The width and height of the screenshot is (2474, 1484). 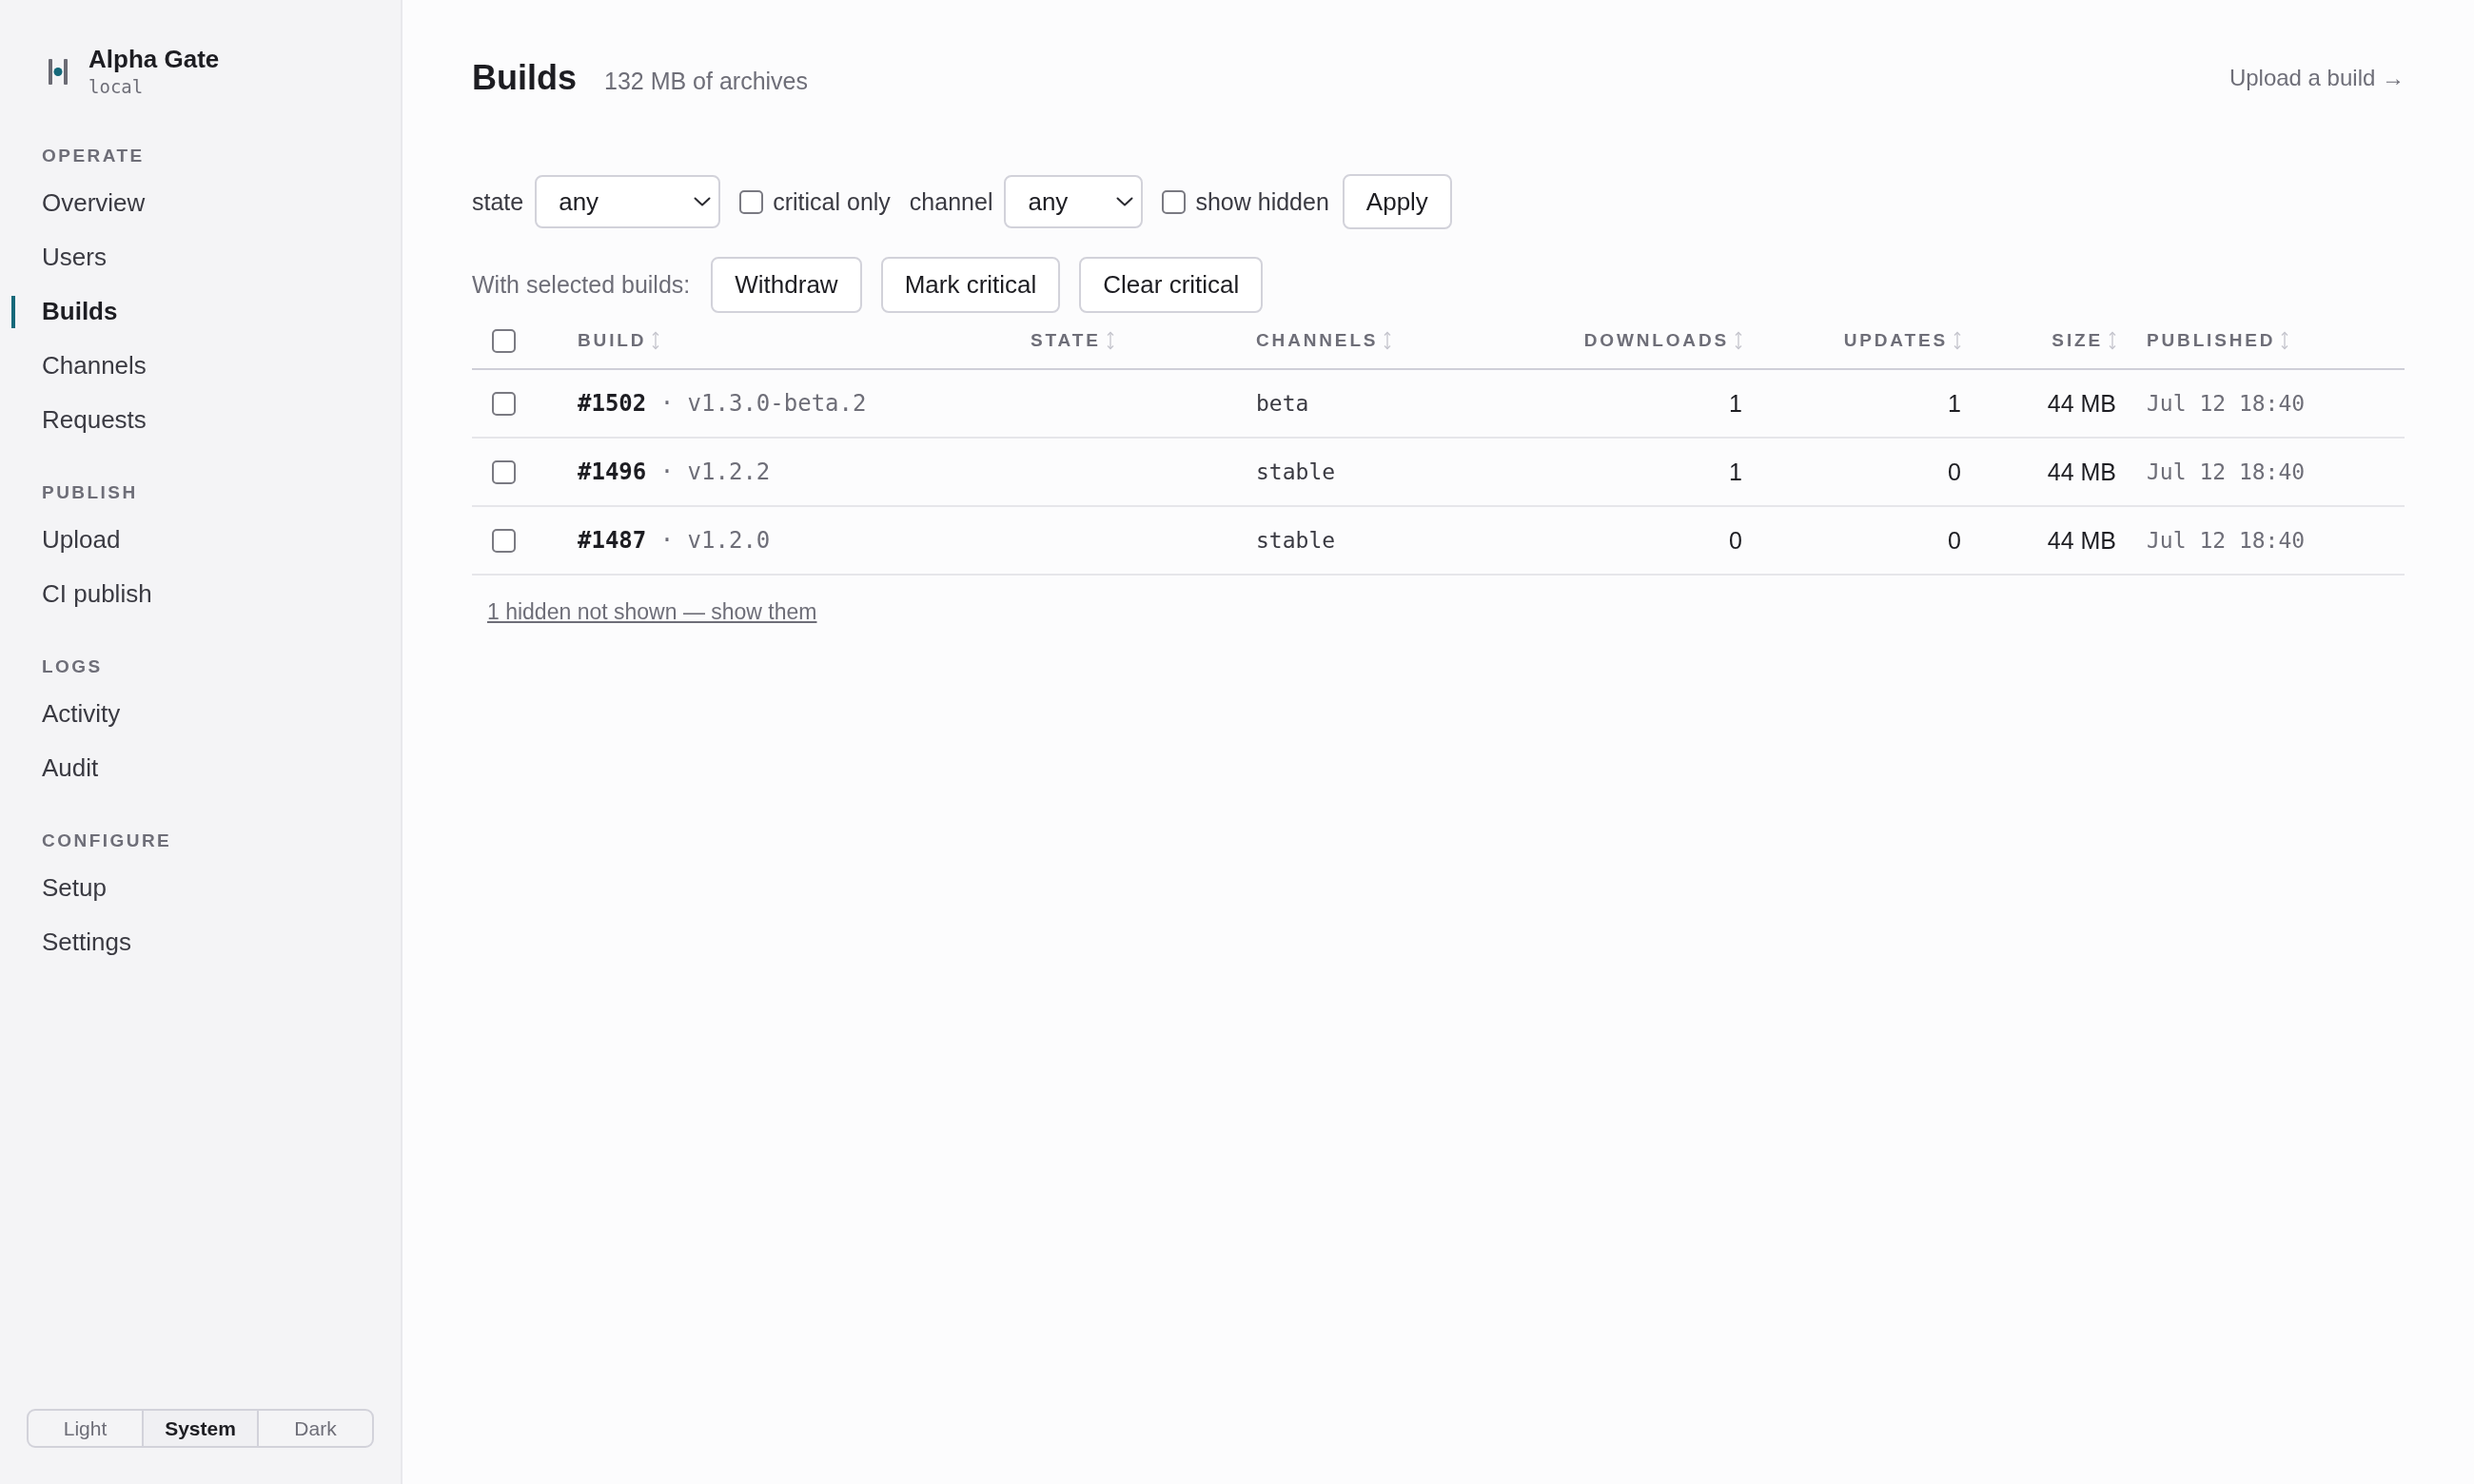 What do you see at coordinates (1172, 285) in the screenshot?
I see `action-button: Clear critical` at bounding box center [1172, 285].